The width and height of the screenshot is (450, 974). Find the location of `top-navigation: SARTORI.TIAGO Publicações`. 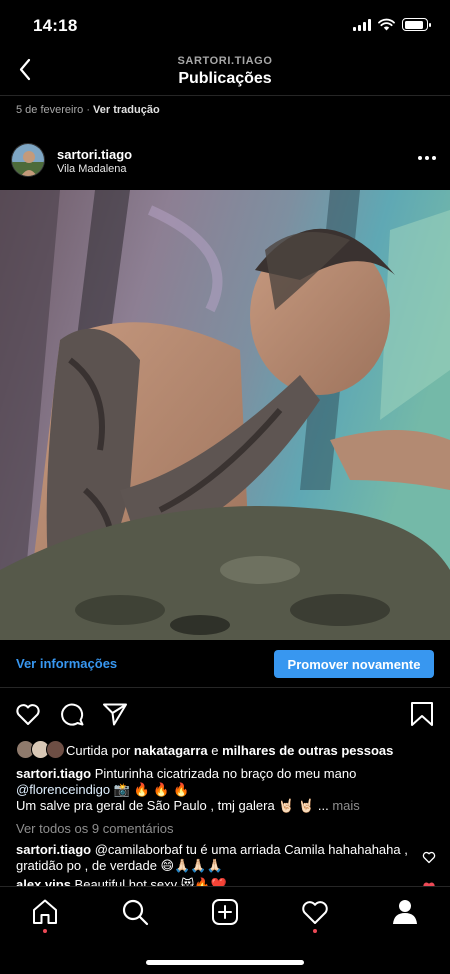

top-navigation: SARTORI.TIAGO Publicações is located at coordinates (225, 73).